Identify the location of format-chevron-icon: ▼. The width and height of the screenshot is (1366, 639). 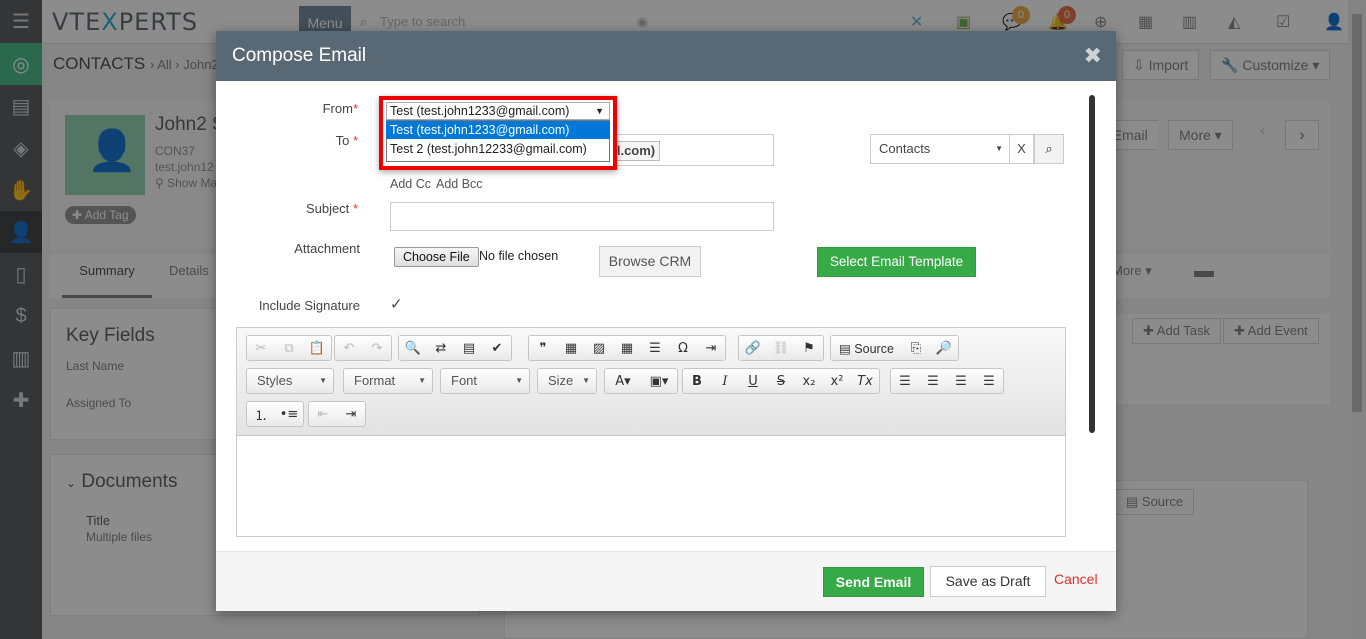
(422, 380).